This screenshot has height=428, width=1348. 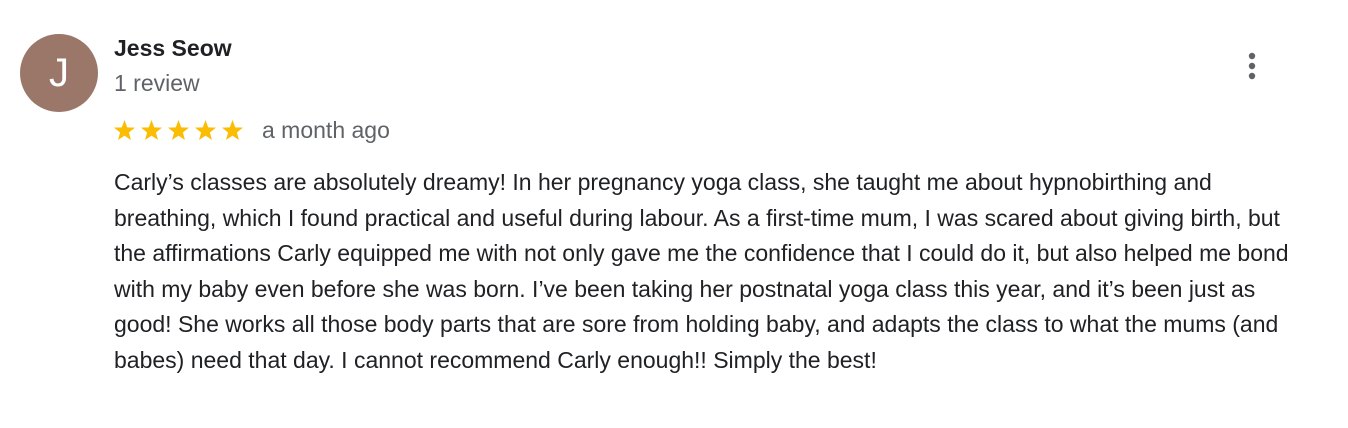 I want to click on more-vert-icon, so click(x=1252, y=66).